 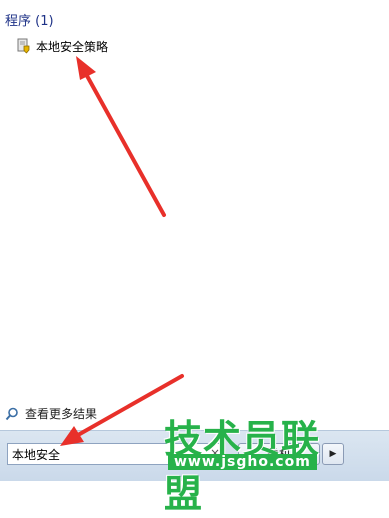 I want to click on search-box: ×, so click(x=116, y=454).